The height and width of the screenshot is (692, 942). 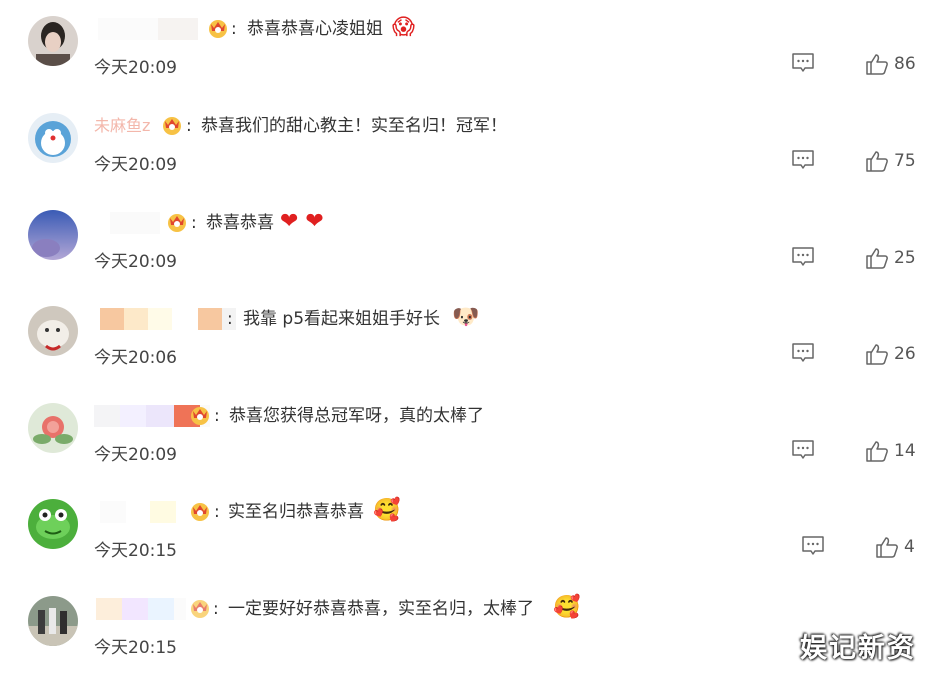 I want to click on comment-text: 一定要好好恭喜恭喜，实至名归，太棒了, so click(x=381, y=609).